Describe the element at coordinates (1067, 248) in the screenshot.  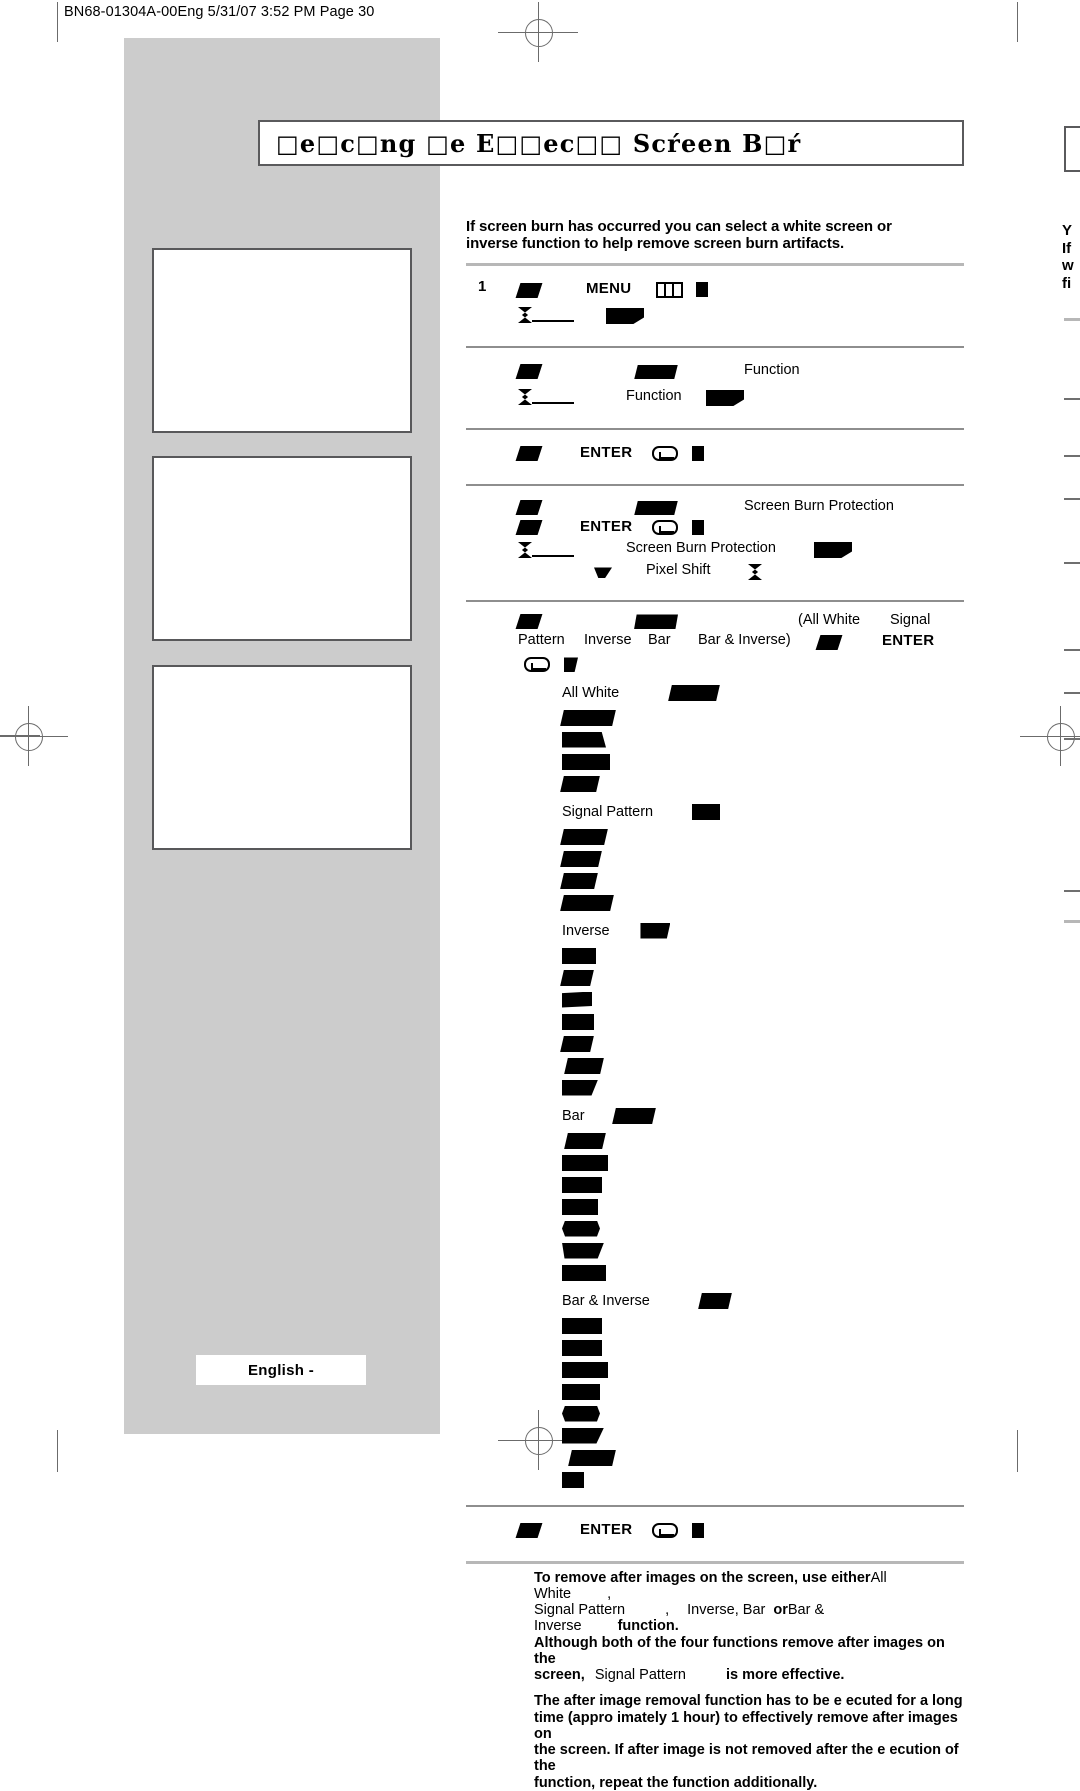
I see `right-text-line-2: If` at that location.